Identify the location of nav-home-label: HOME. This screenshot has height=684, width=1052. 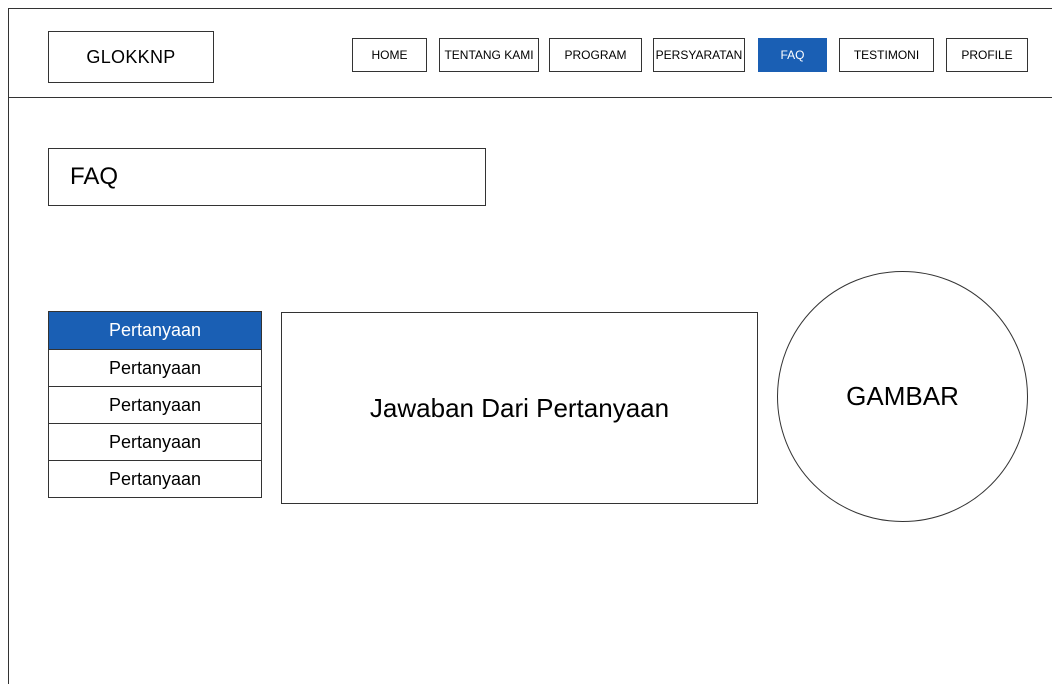
(389, 55).